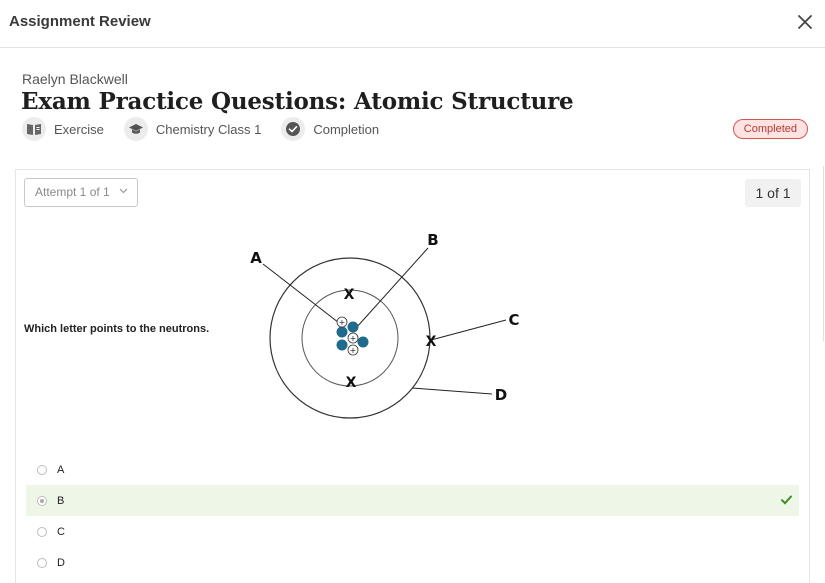  Describe the element at coordinates (501, 395) in the screenshot. I see `diagram-label-d: D` at that location.